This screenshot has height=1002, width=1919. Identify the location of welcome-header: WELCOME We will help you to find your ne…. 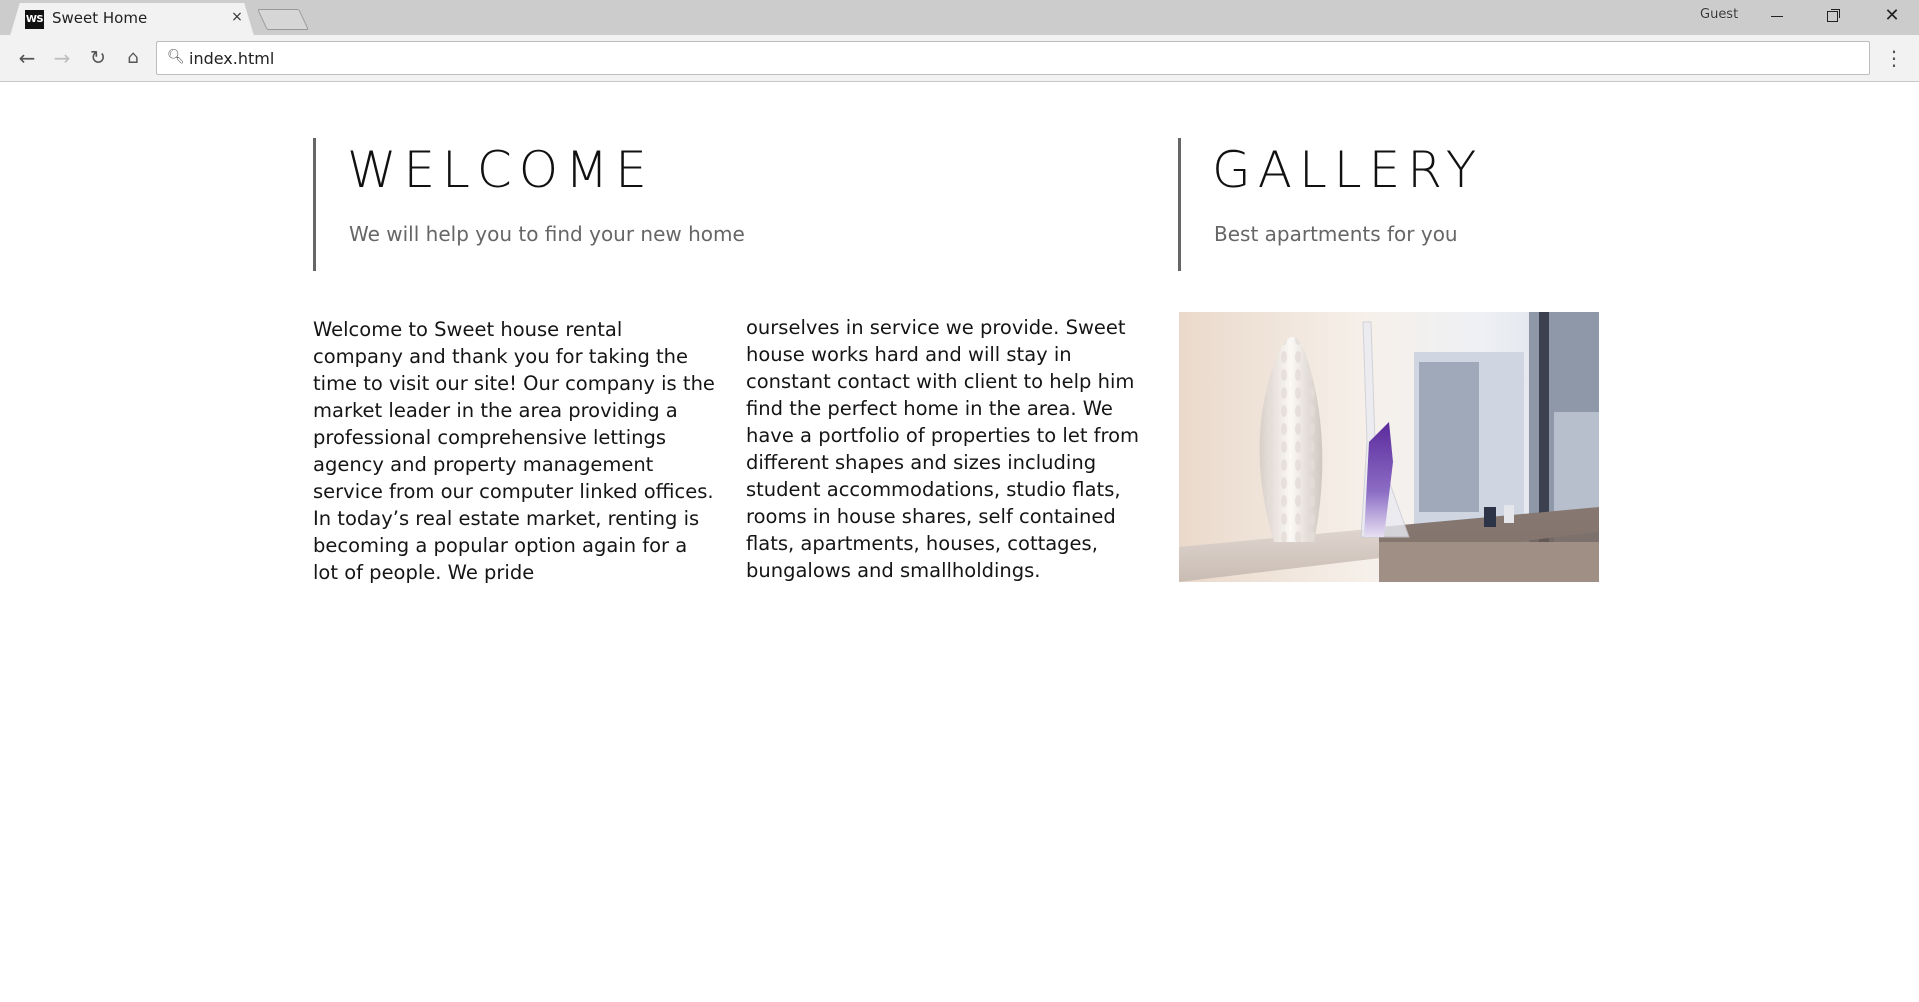
(713, 204).